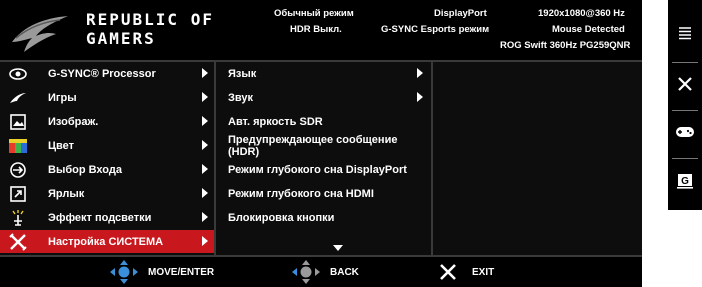  I want to click on gsync-status: G-SYNC Esports режим, so click(435, 29).